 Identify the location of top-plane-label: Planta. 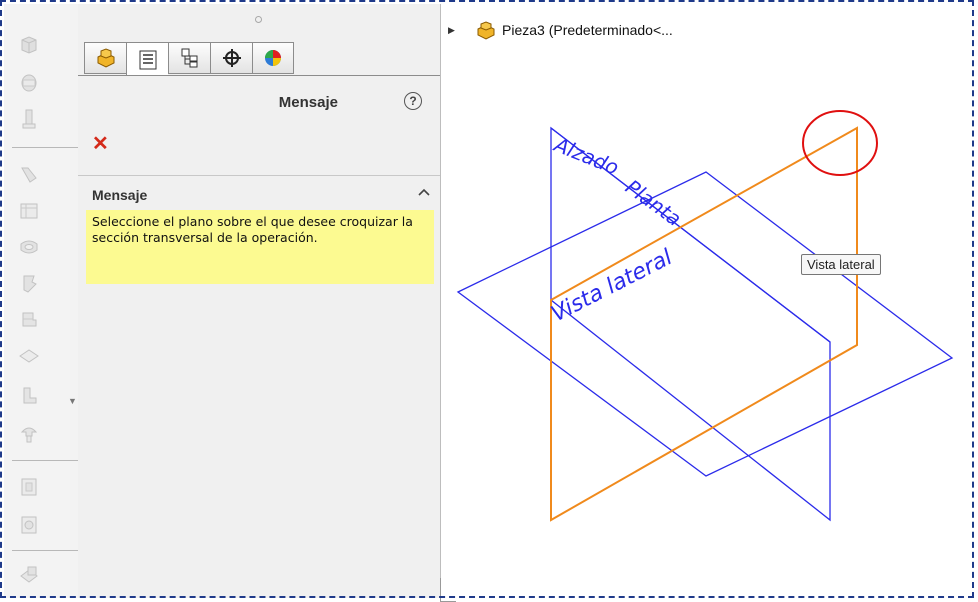
(653, 203).